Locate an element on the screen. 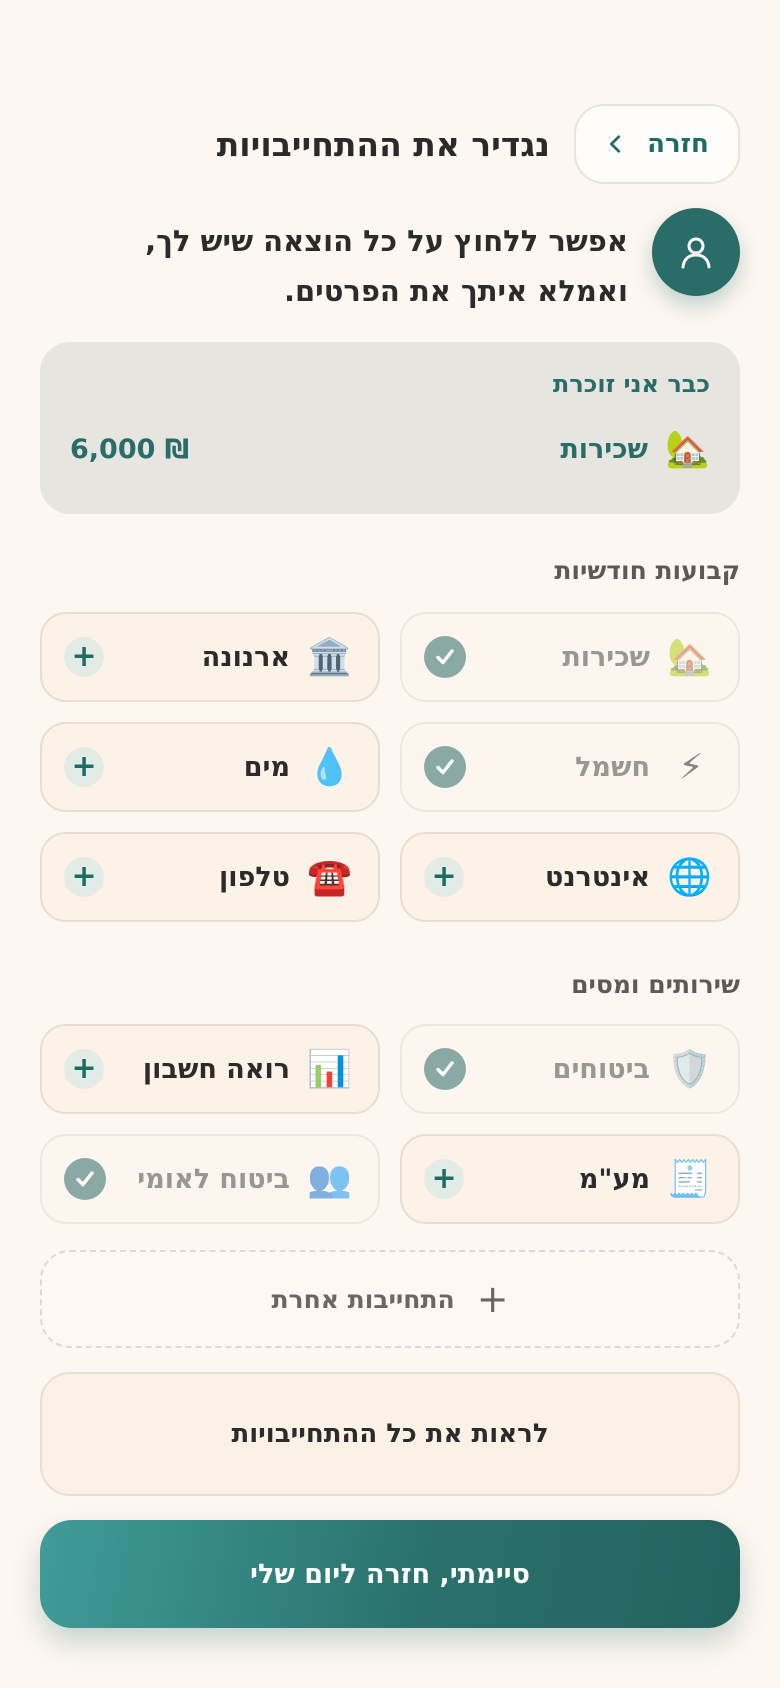 The height and width of the screenshot is (1688, 780). expense-tile: ⚡ חשמל is located at coordinates (570, 767).